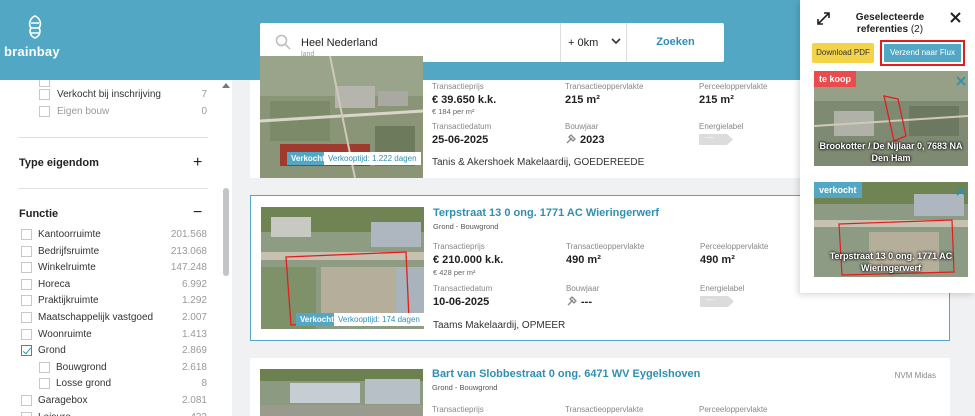 The image size is (975, 416). I want to click on agent-name: Taams Makelaardij, OPMEER, so click(499, 325).